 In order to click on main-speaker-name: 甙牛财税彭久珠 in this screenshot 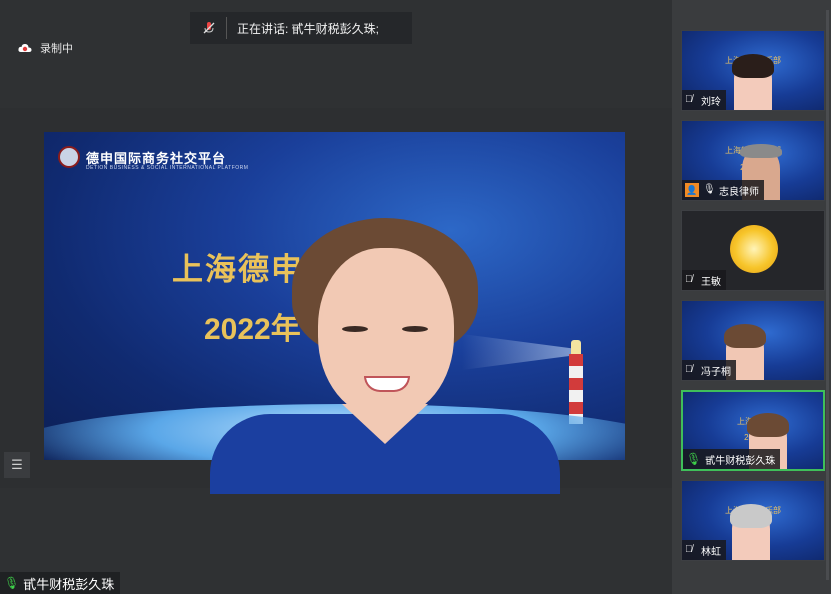, I will do `click(69, 584)`.